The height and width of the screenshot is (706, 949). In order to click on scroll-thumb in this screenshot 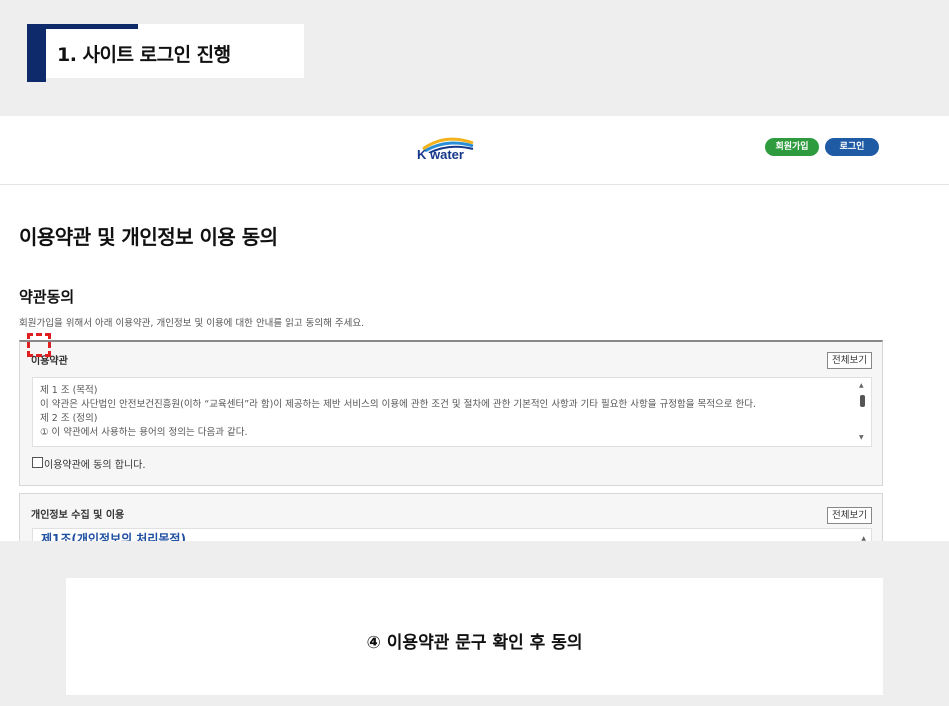, I will do `click(862, 401)`.